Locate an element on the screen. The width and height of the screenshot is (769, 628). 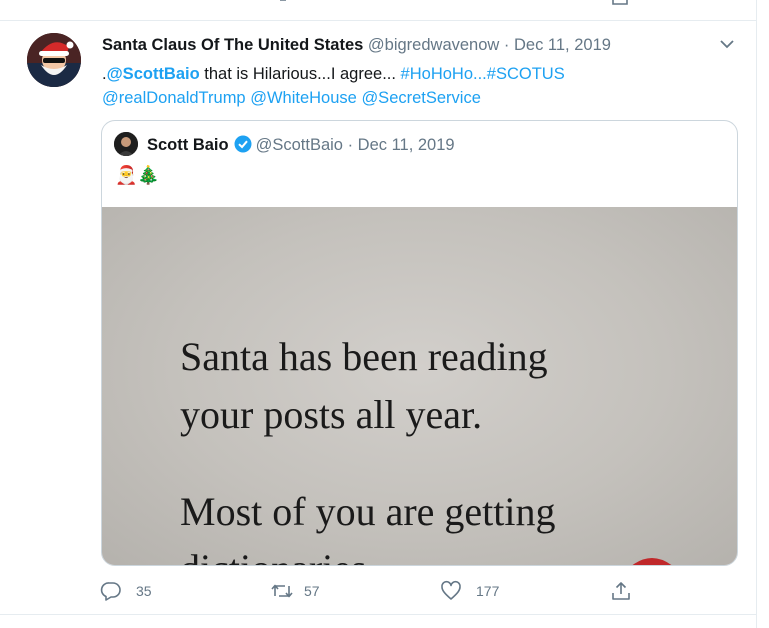
reply-button: 35 is located at coordinates (126, 591).